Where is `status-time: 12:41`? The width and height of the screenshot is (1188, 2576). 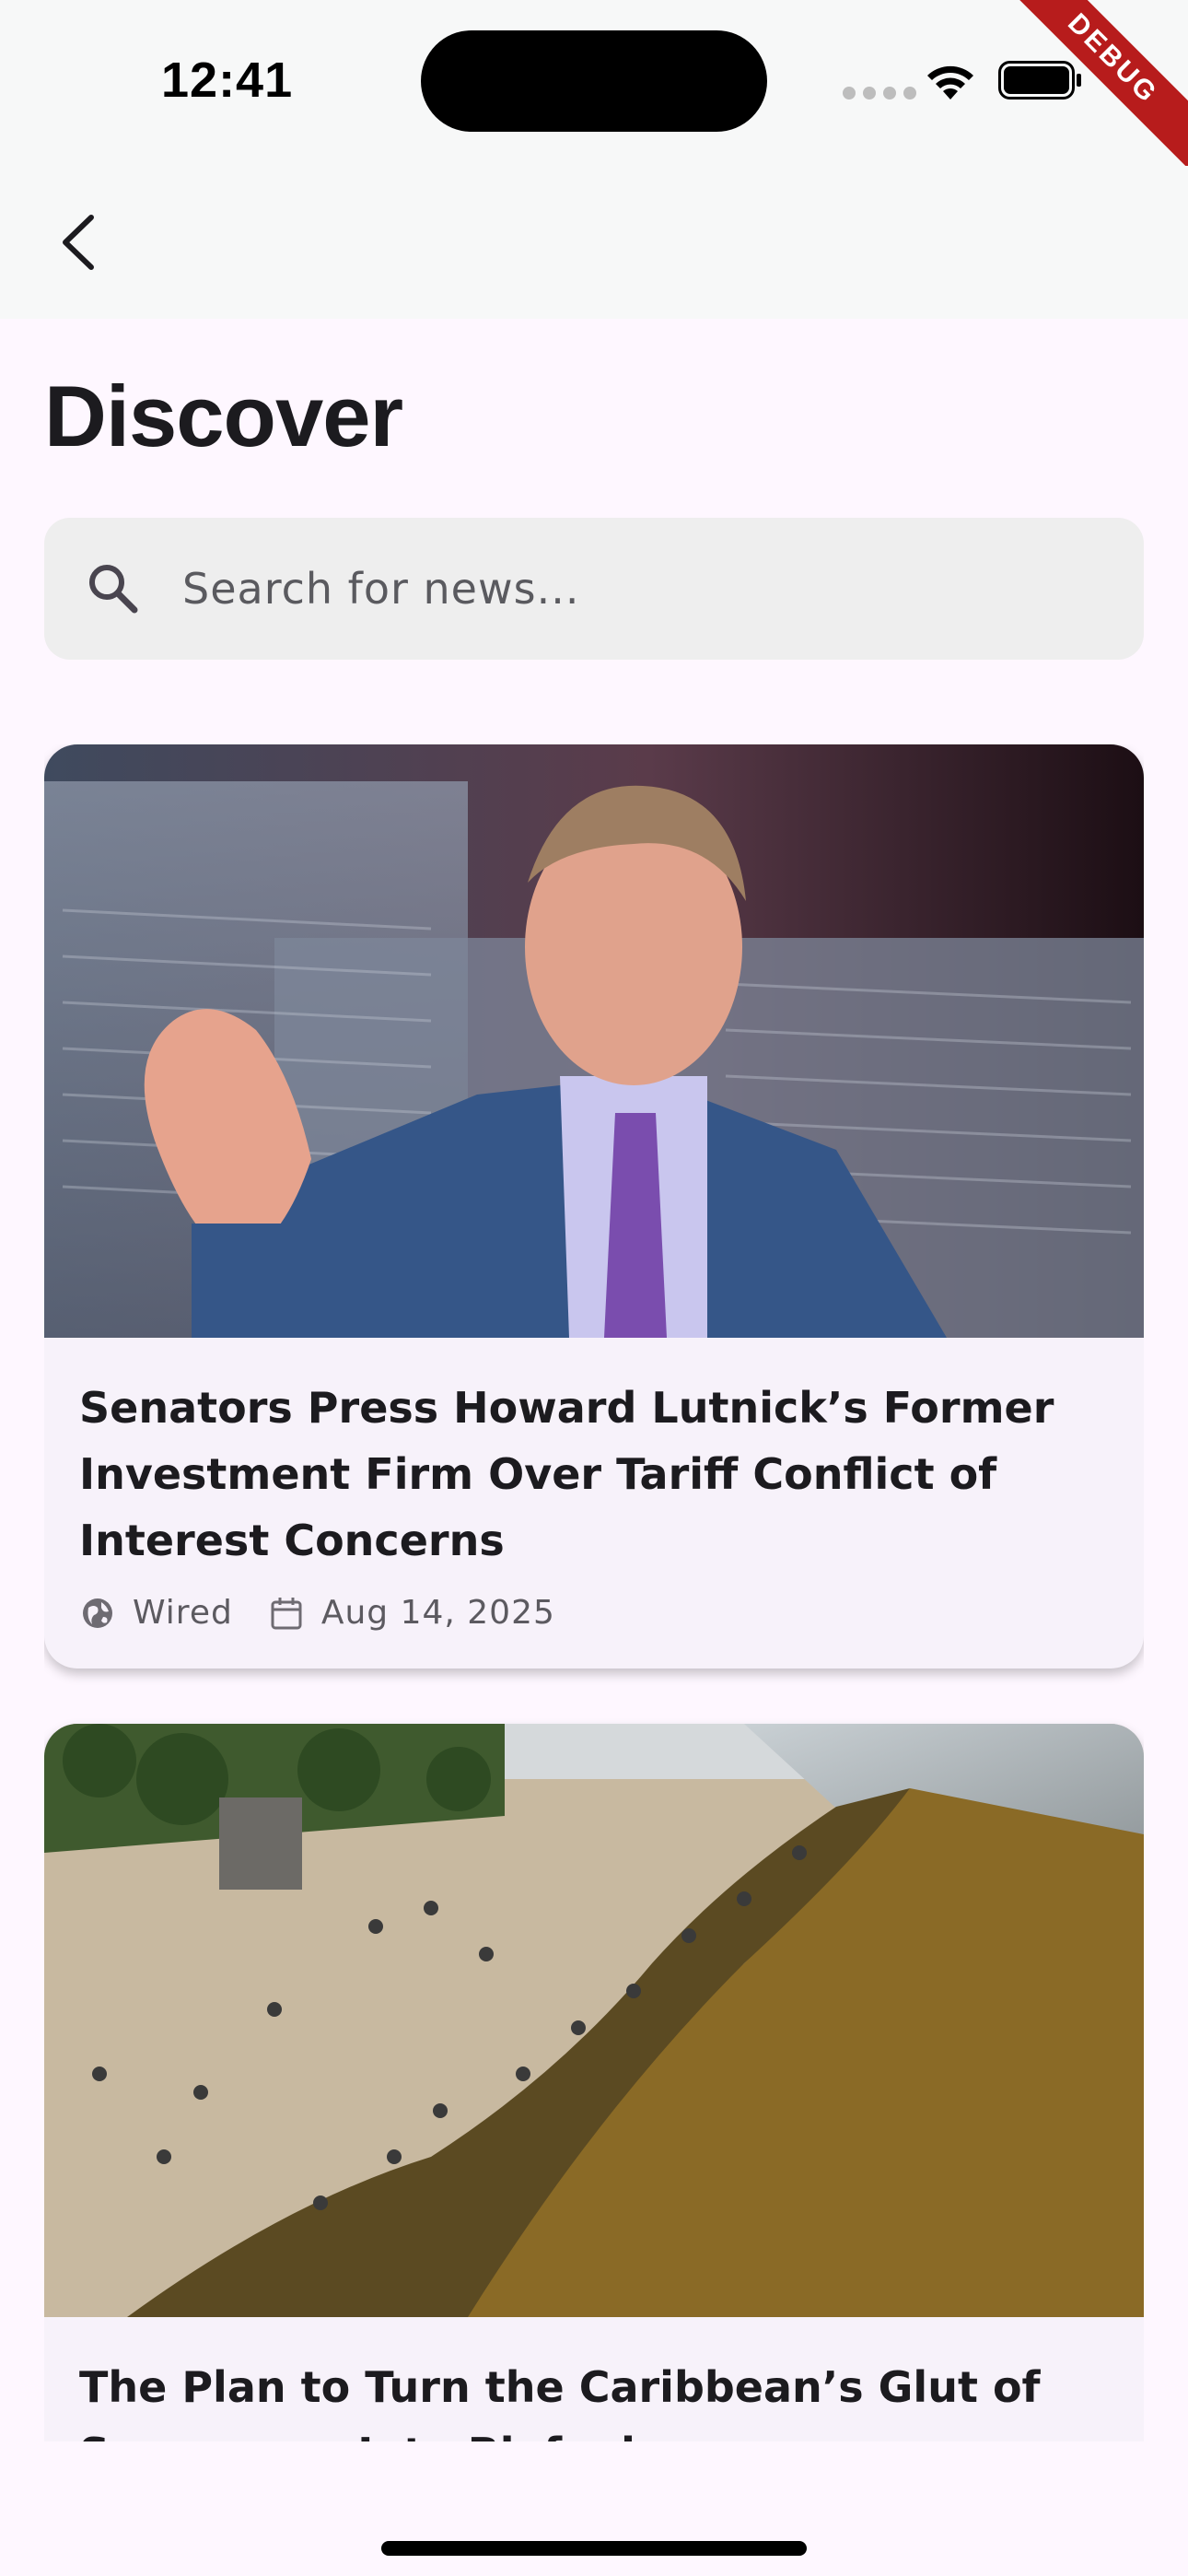
status-time: 12:41 is located at coordinates (227, 80).